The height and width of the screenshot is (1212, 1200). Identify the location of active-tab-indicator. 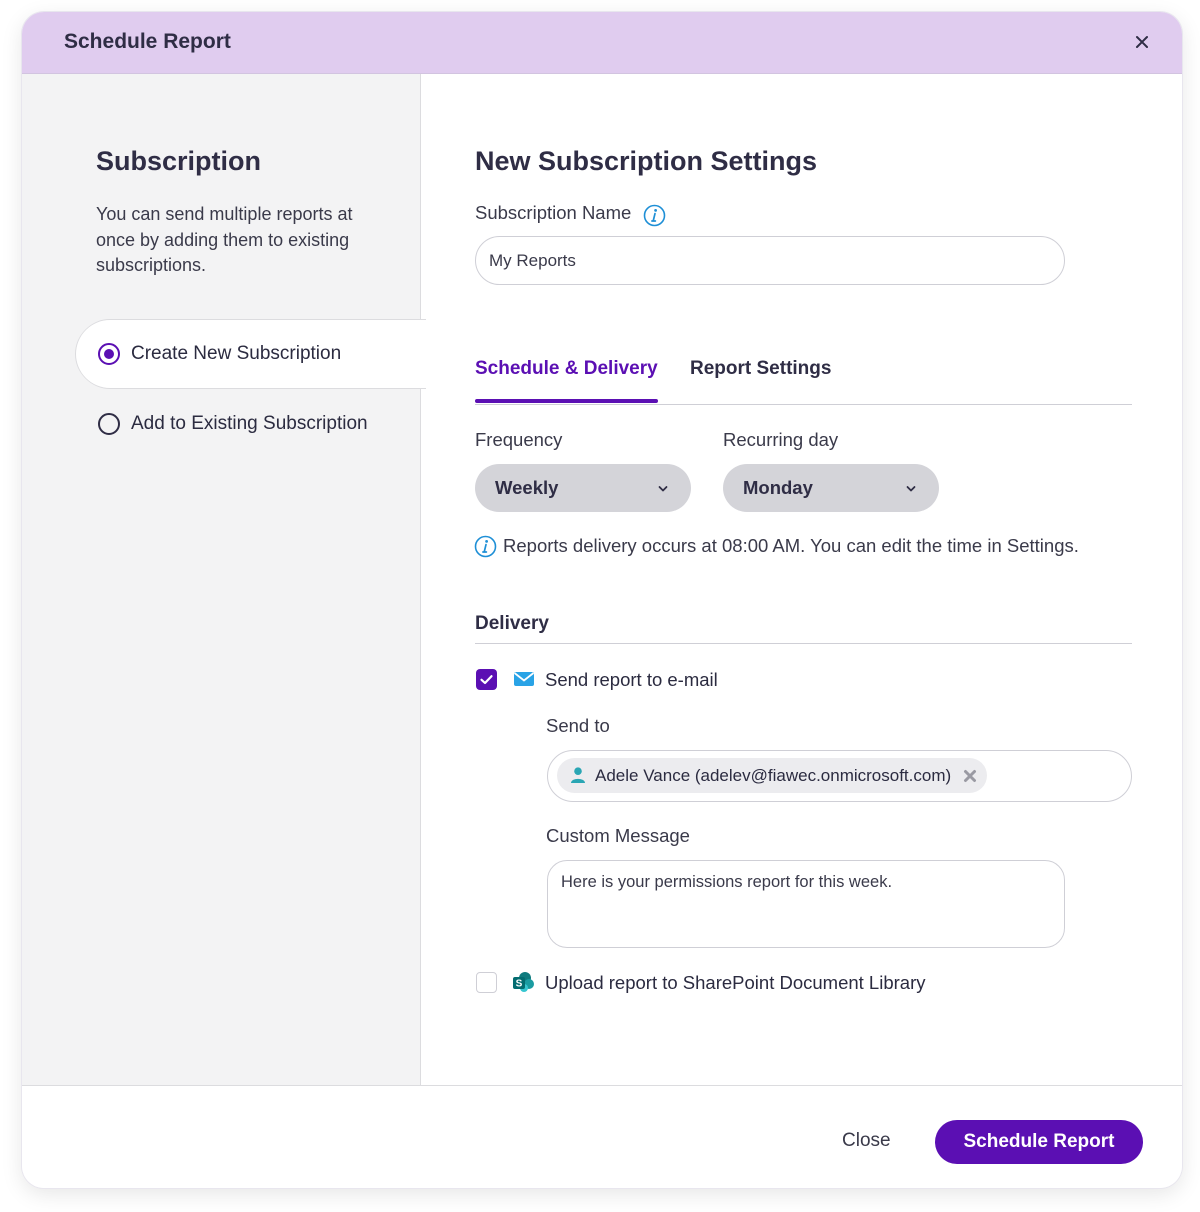
(566, 401).